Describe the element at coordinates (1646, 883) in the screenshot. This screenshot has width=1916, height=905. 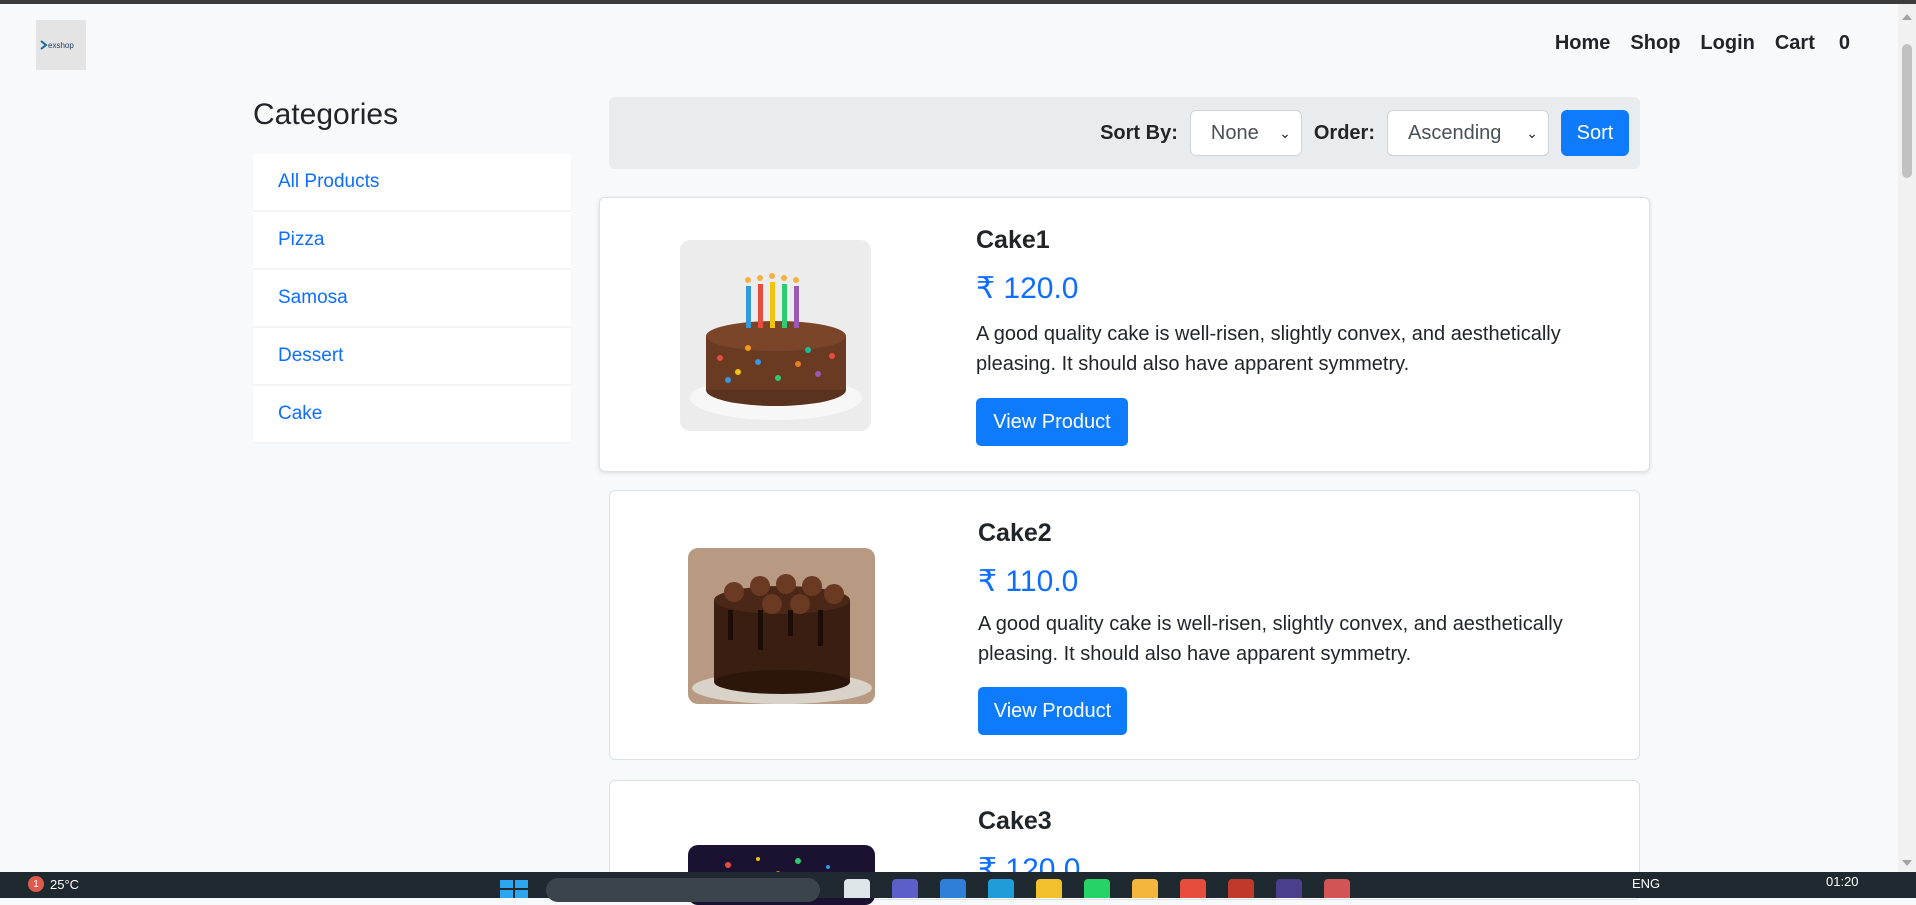
I see `language-indicator: ENG` at that location.